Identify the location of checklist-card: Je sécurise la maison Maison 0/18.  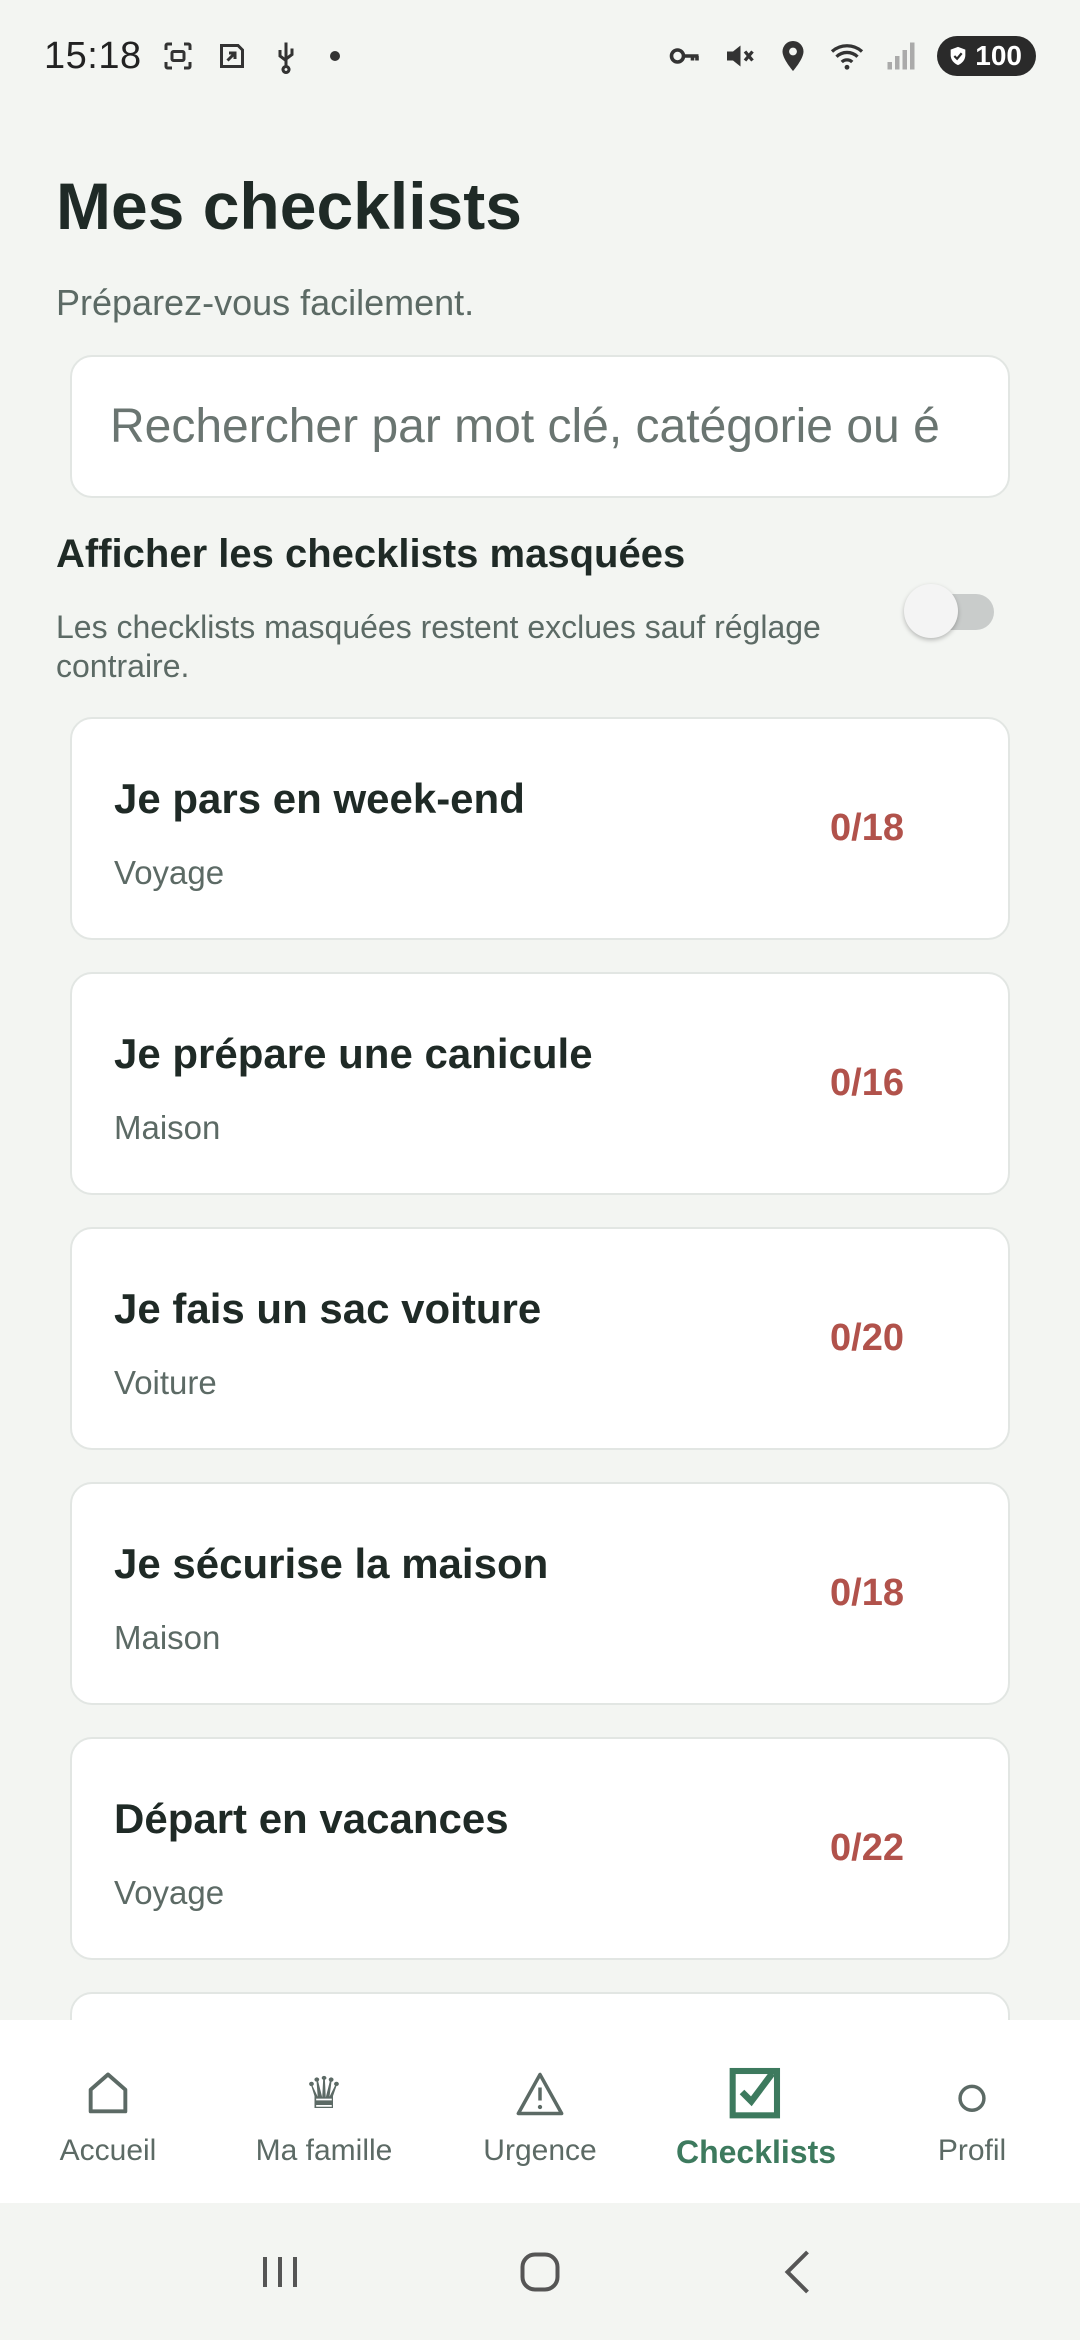
(540, 1593).